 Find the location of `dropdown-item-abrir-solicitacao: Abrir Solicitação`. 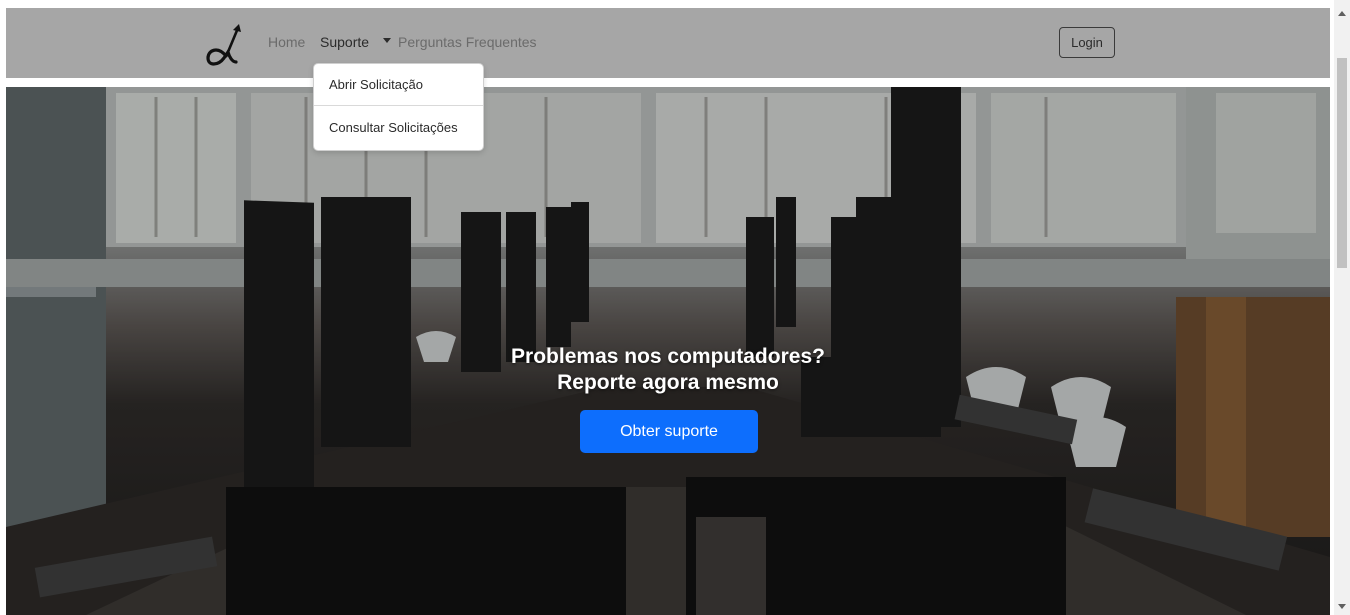

dropdown-item-abrir-solicitacao: Abrir Solicitação is located at coordinates (398, 84).